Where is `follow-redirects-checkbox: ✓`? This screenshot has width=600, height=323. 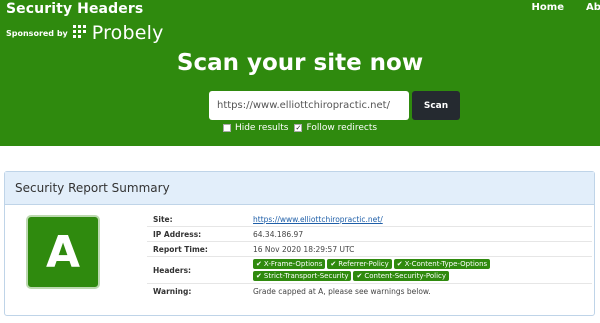 follow-redirects-checkbox: ✓ is located at coordinates (298, 127).